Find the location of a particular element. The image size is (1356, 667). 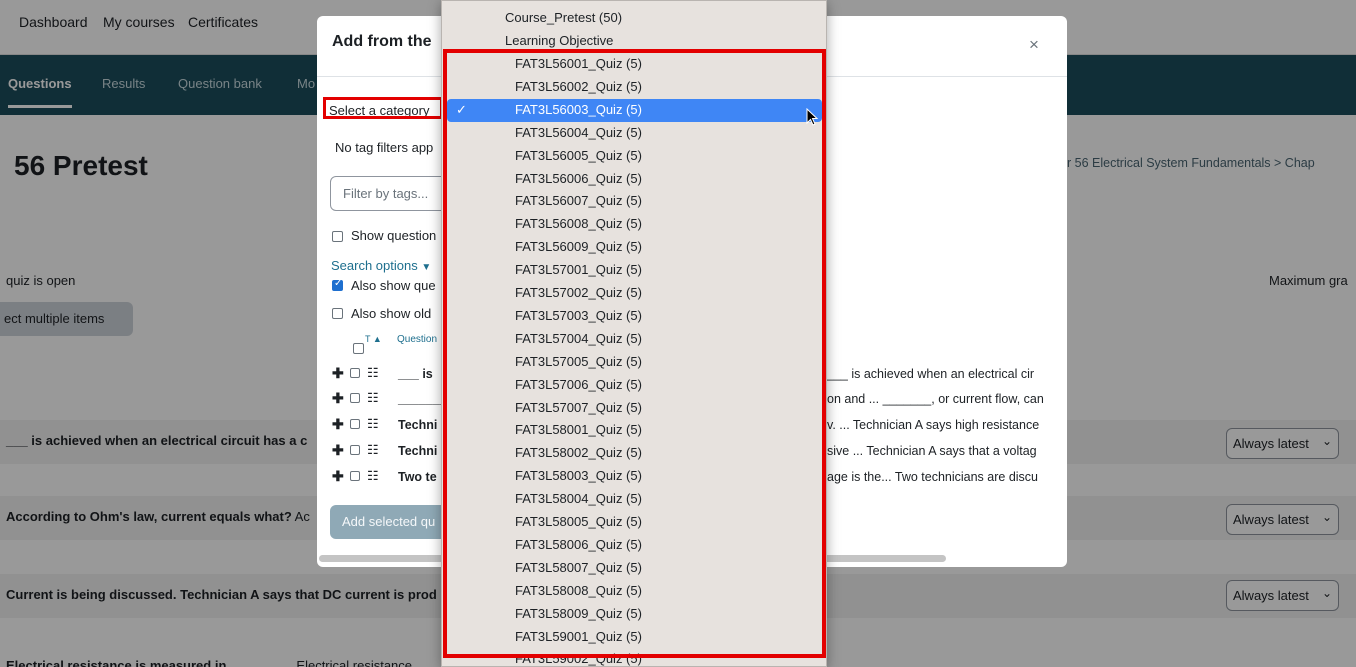

dropdown-option-label: FAT3L56003_Quiz (5) is located at coordinates (578, 109).